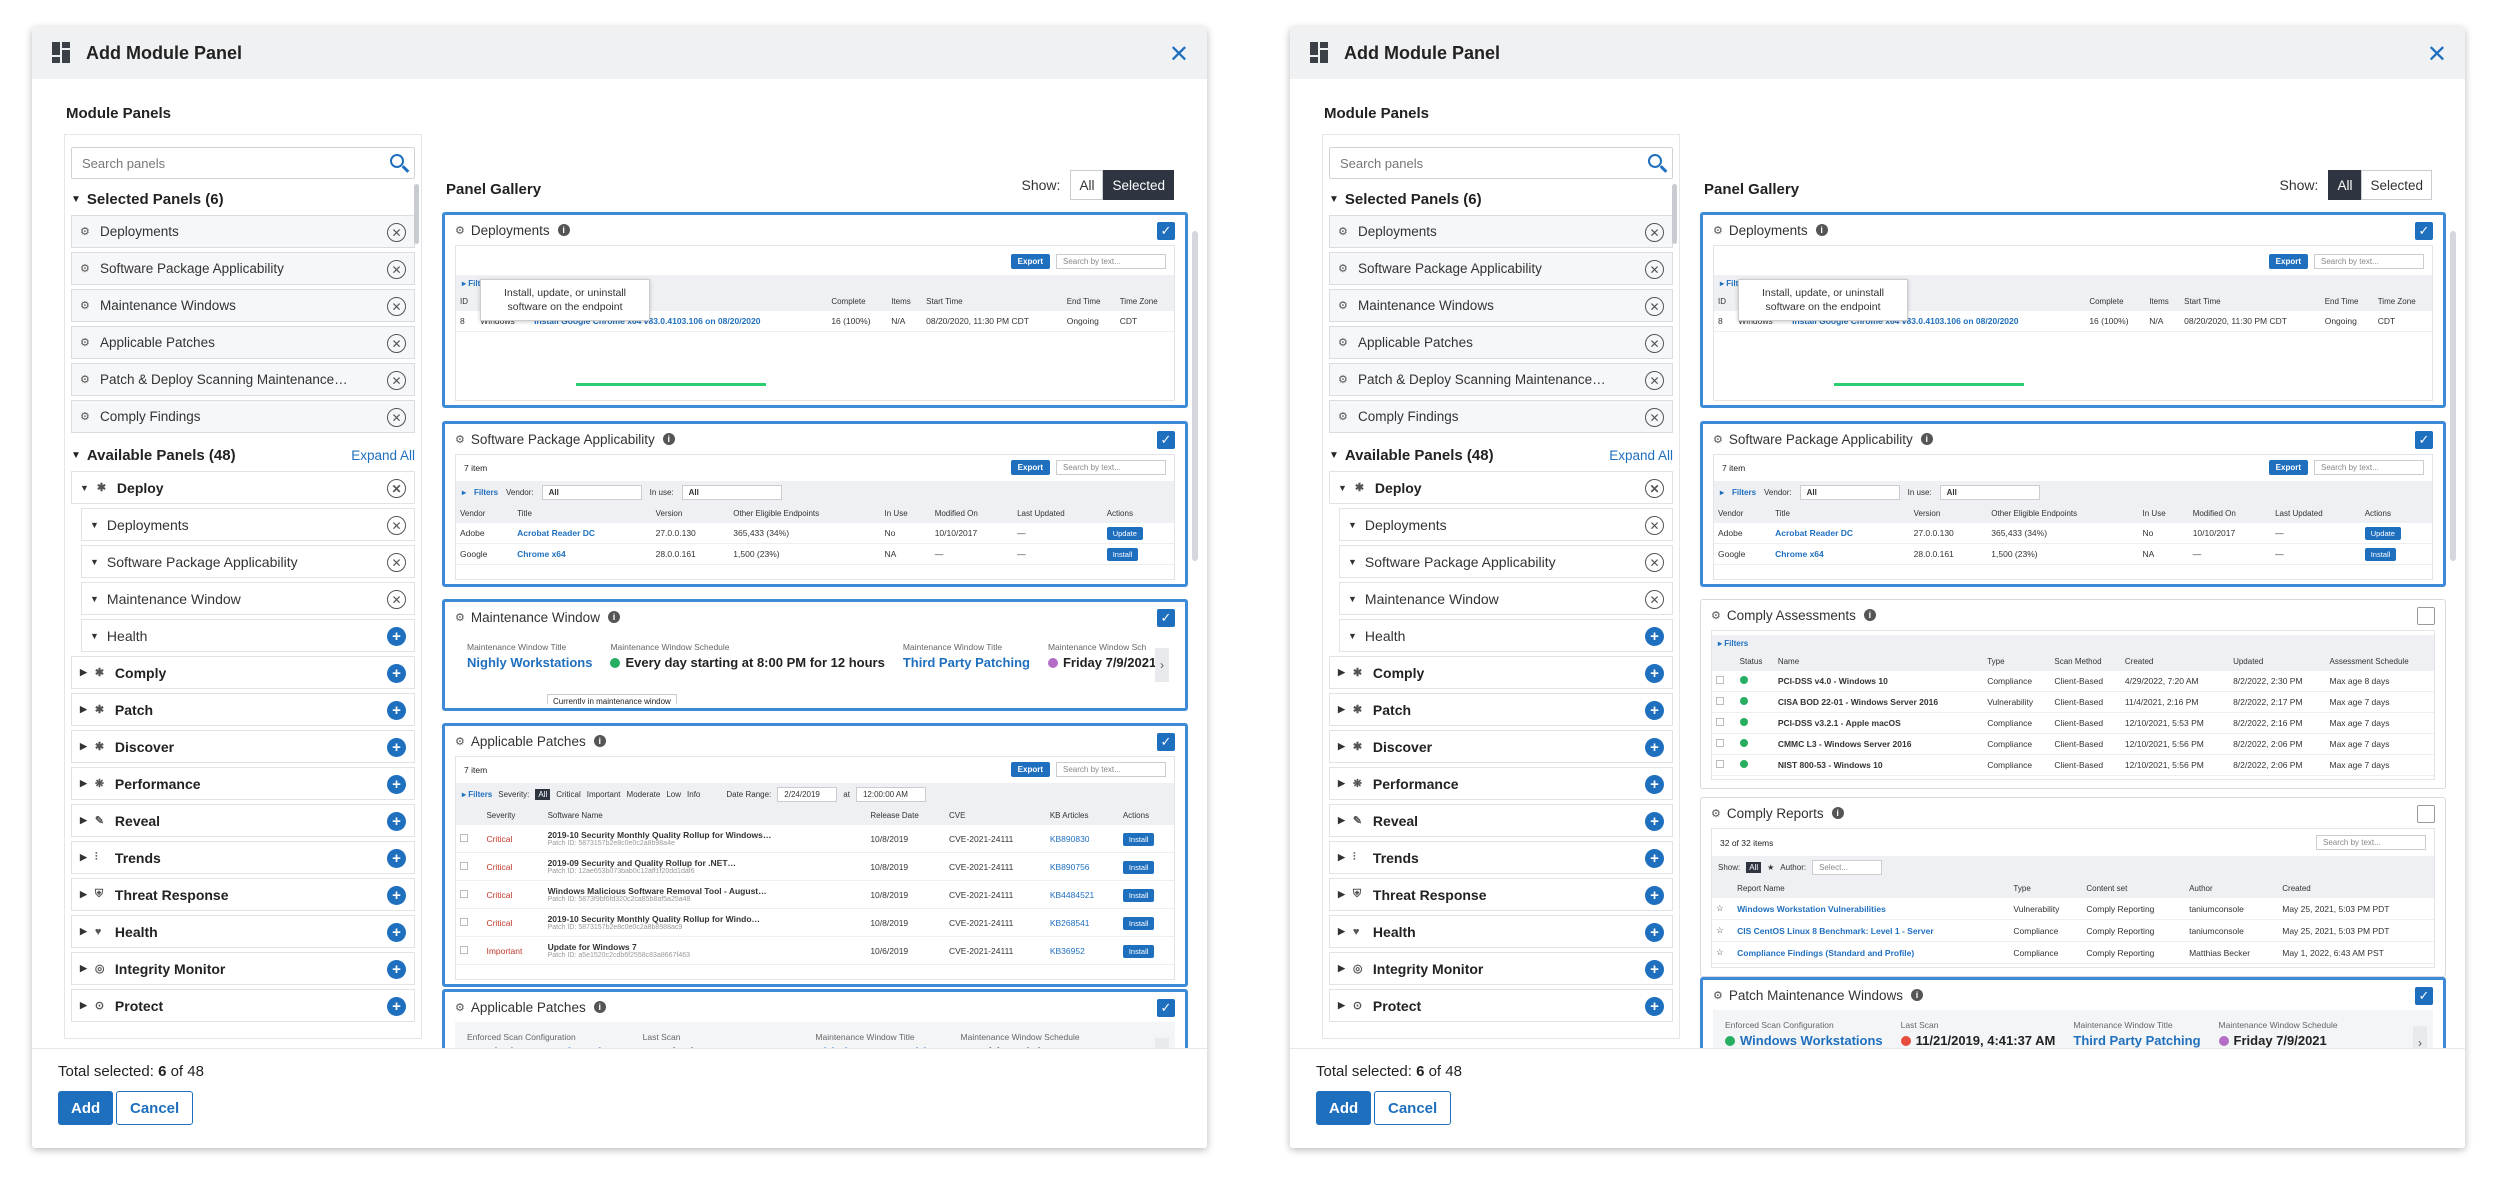 The image size is (2500, 1196). Describe the element at coordinates (1501, 268) in the screenshot. I see `selected-panel-item: ⚙ Software Package Applicability ✕` at that location.